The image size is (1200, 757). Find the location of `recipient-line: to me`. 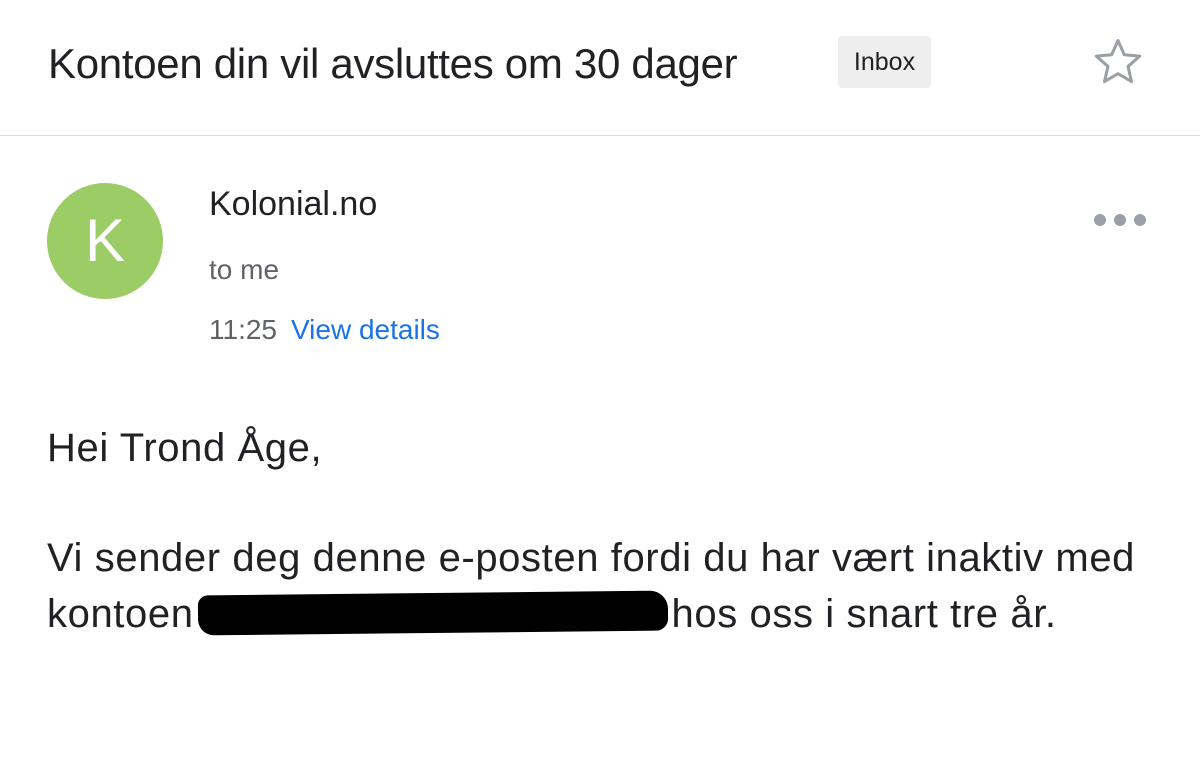

recipient-line: to me is located at coordinates (244, 269).